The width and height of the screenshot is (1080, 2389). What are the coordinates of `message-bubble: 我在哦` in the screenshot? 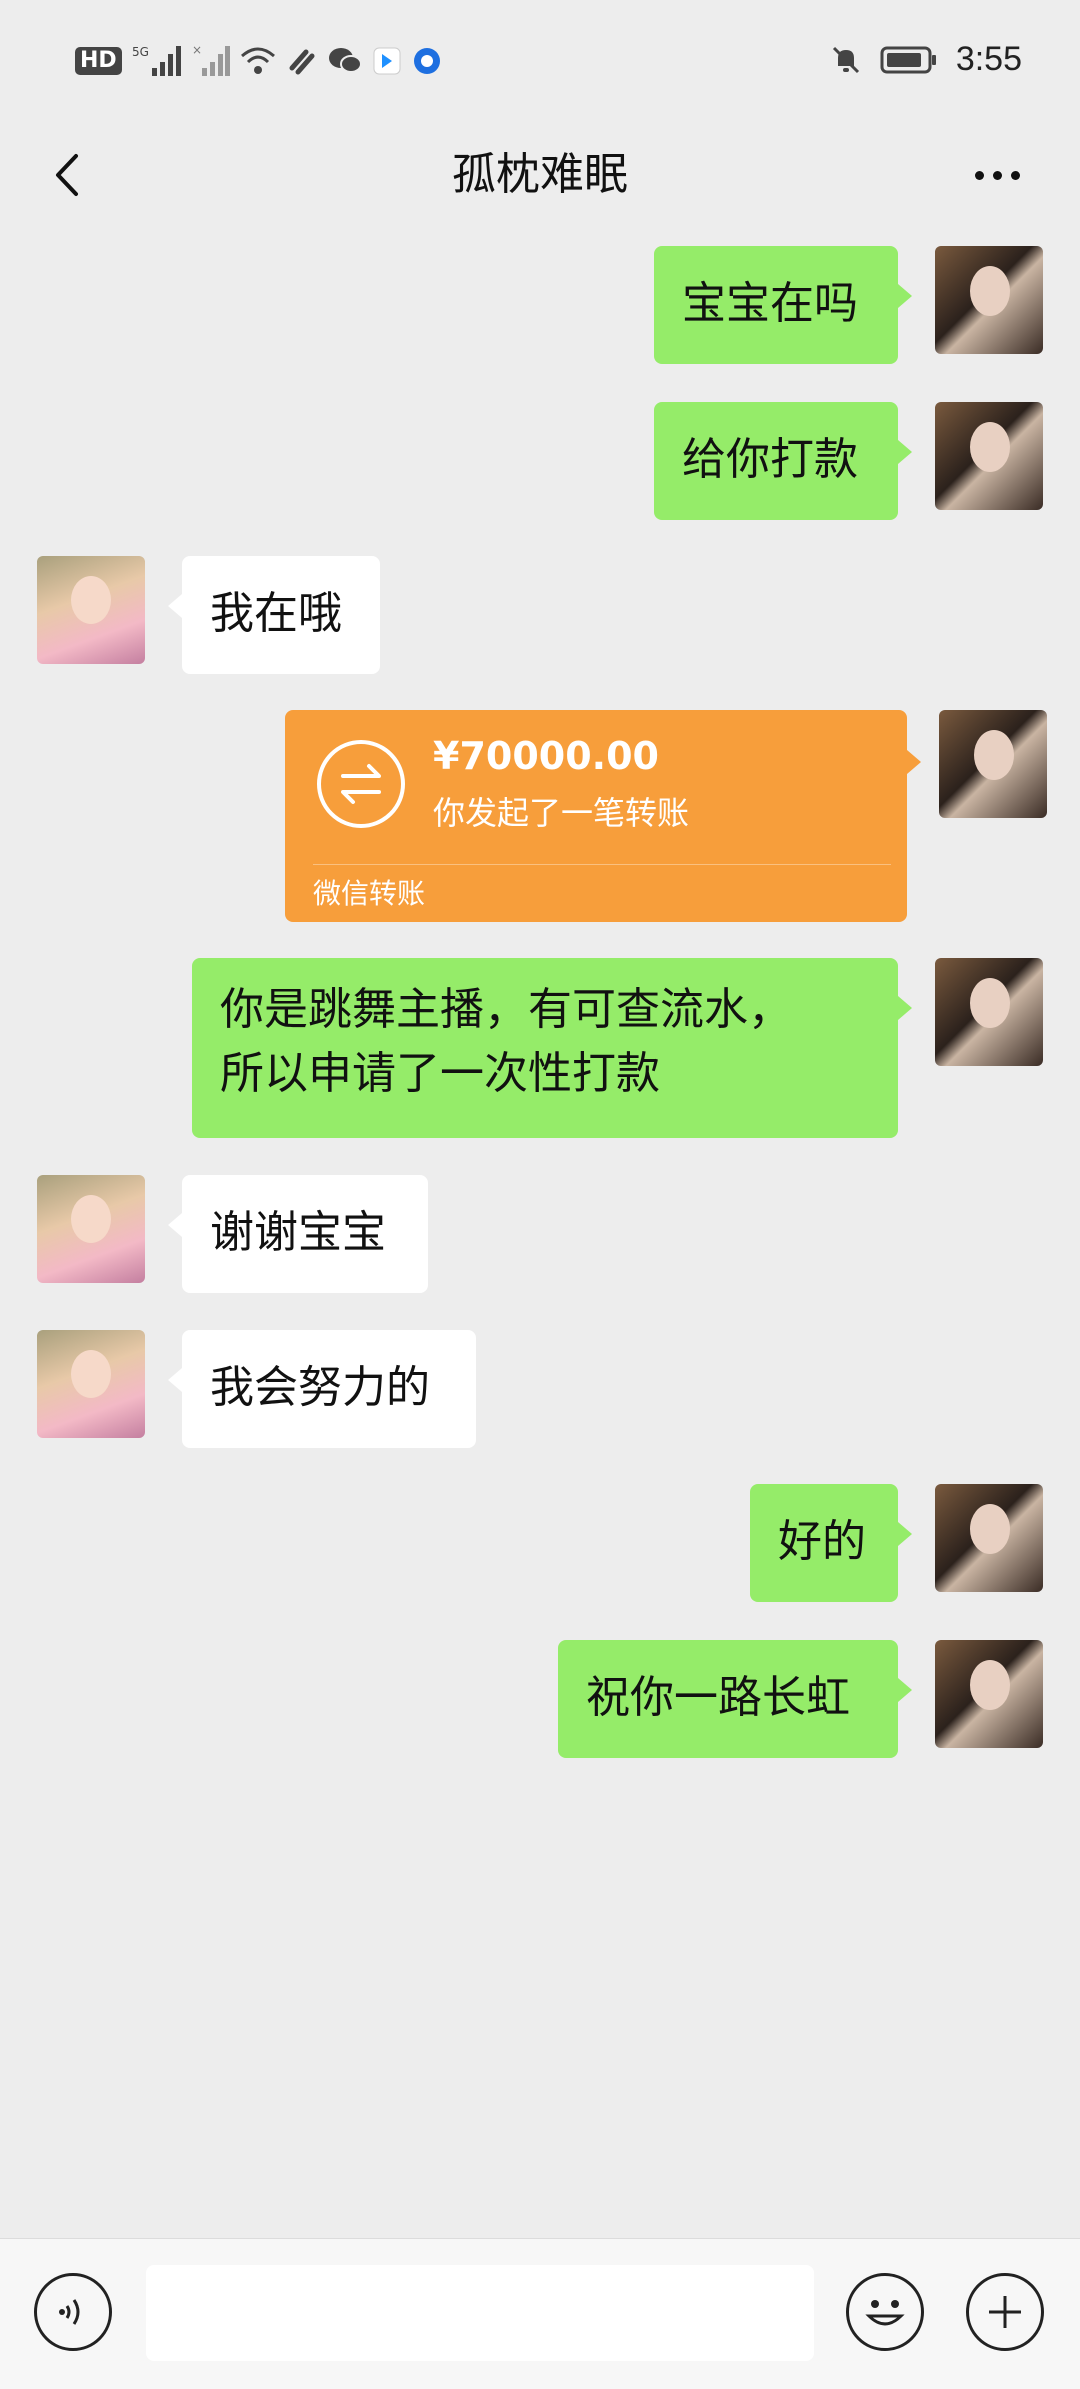 It's located at (274, 615).